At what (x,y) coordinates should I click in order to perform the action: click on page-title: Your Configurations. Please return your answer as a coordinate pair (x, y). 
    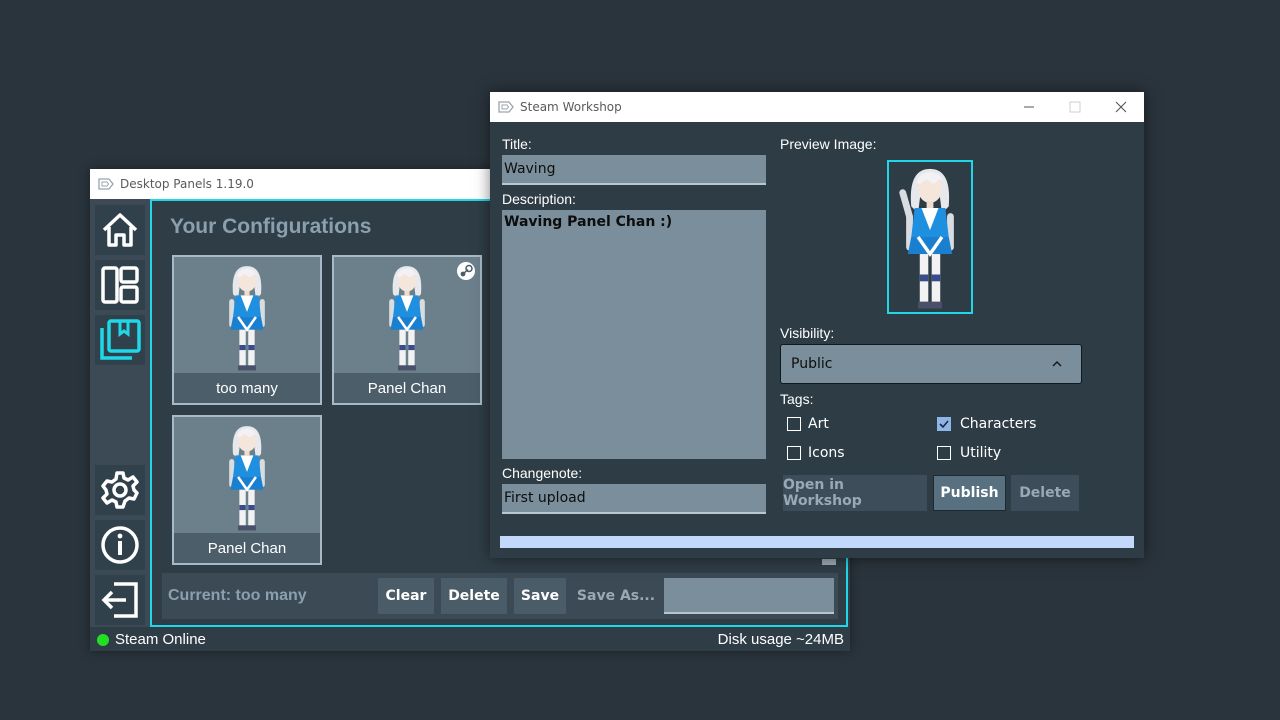
    Looking at the image, I should click on (271, 226).